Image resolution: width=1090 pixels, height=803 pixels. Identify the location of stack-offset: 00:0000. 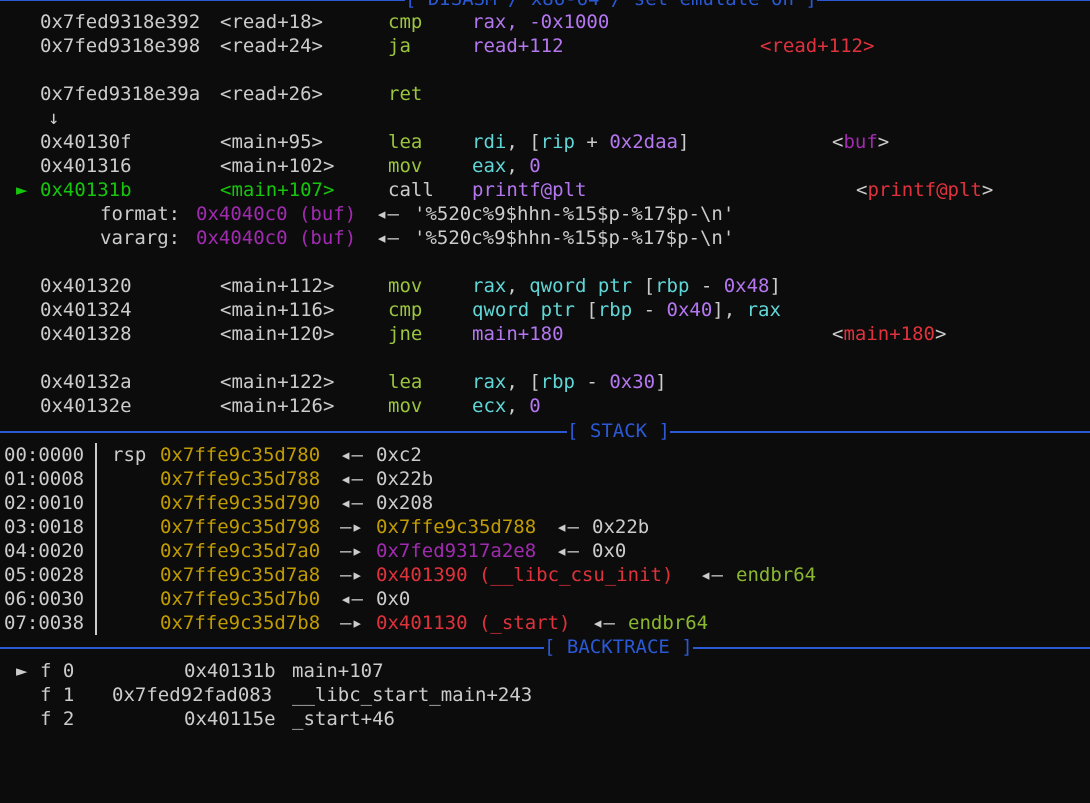
(44, 455).